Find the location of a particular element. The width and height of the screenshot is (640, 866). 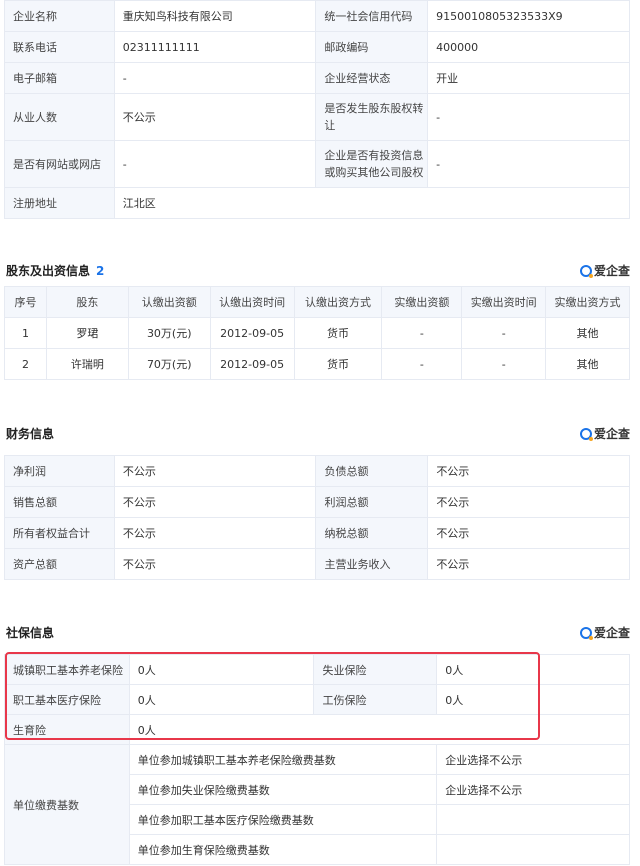

col-header: 认缴出资额 is located at coordinates (169, 302).